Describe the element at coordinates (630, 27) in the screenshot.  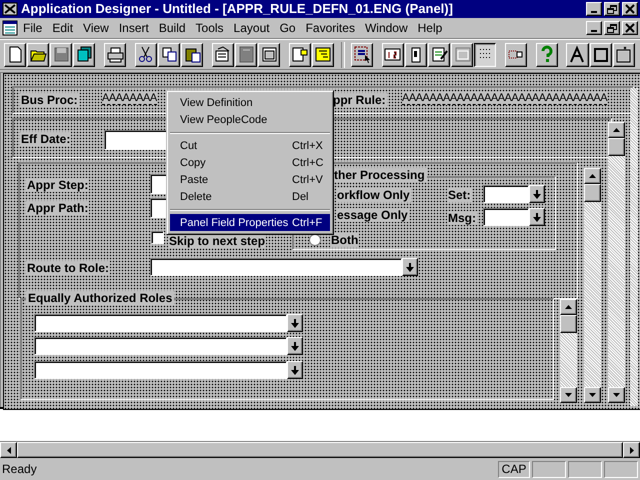
I see `document-close-button` at that location.